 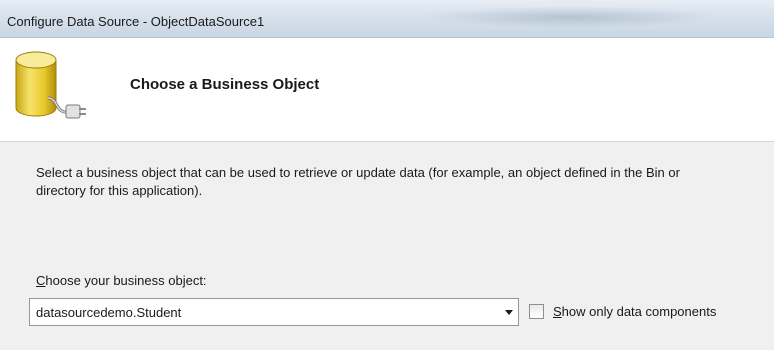 I want to click on page-heading: Choose a Business Object, so click(x=225, y=84).